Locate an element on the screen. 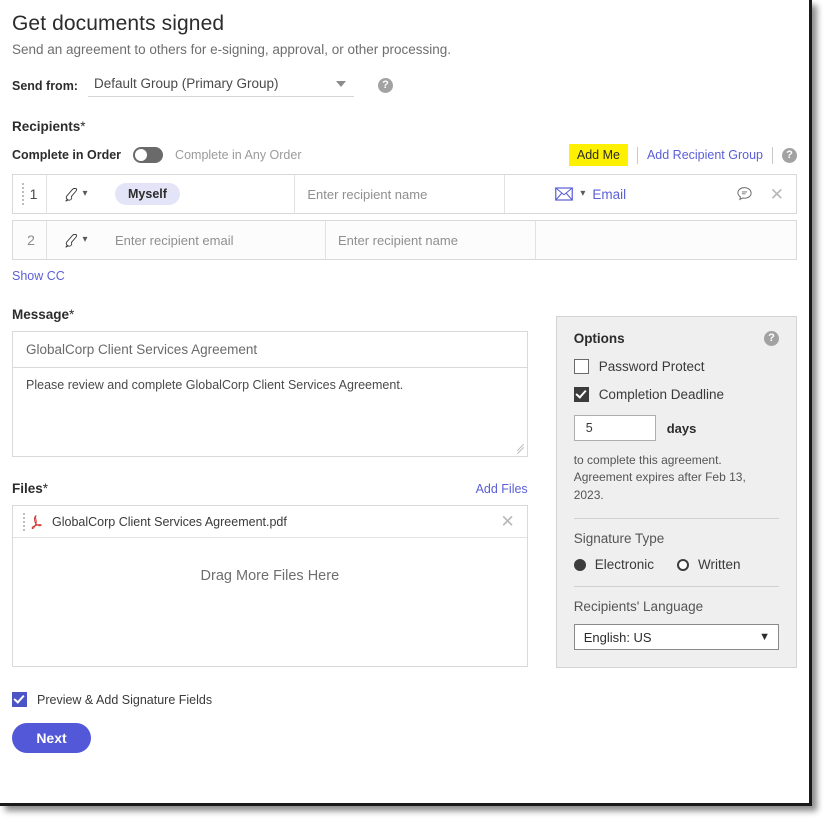 This screenshot has height=820, width=830. days-input: 5 is located at coordinates (614, 428).